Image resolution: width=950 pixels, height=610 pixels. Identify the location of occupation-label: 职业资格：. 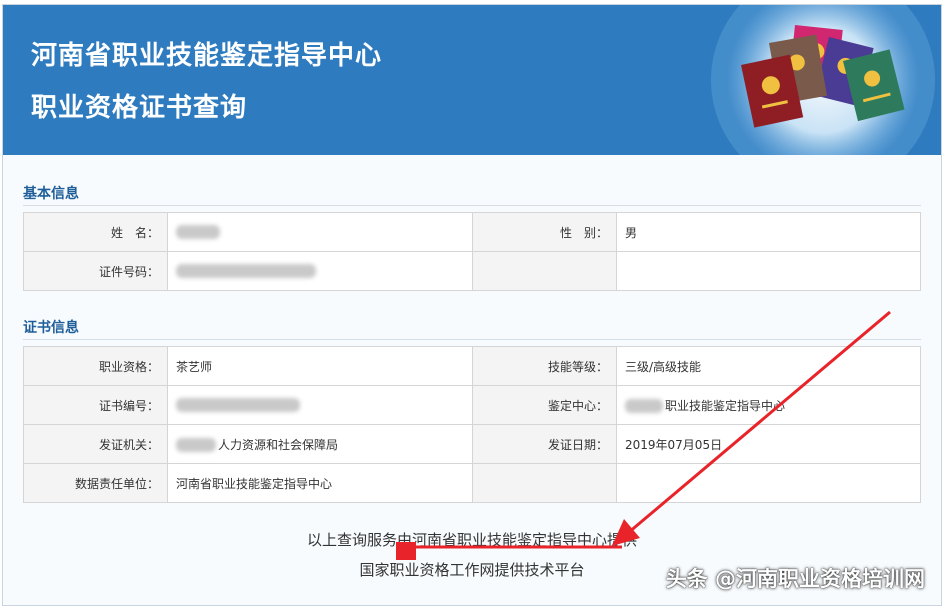
(95, 366).